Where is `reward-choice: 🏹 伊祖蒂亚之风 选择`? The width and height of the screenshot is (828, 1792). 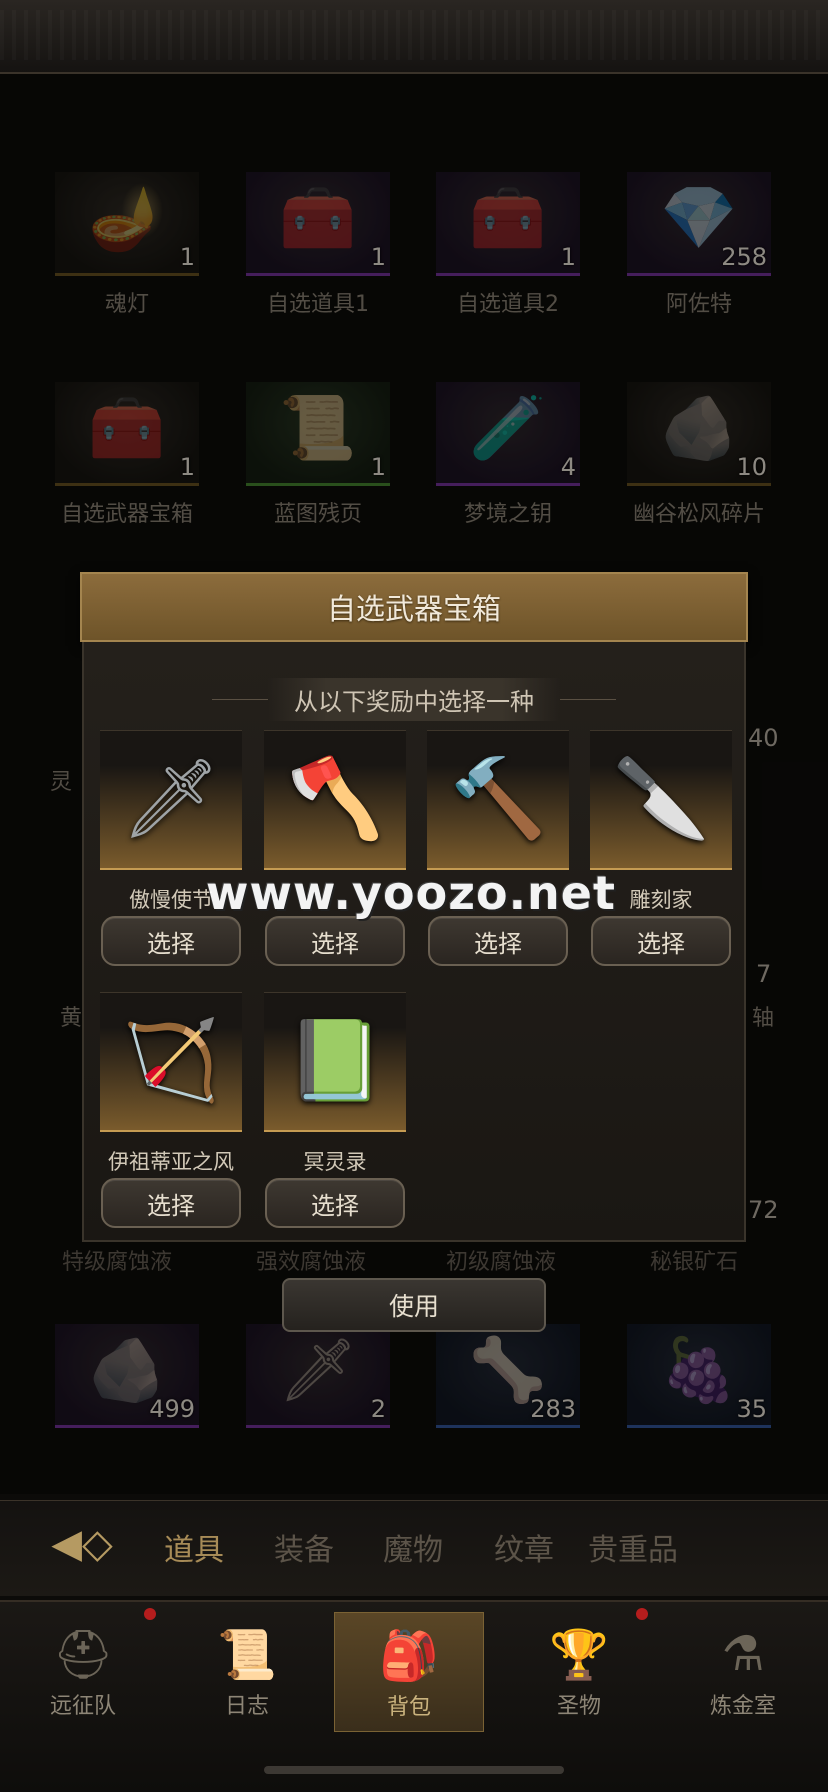 reward-choice: 🏹 伊祖蒂亚之风 选择 is located at coordinates (171, 1110).